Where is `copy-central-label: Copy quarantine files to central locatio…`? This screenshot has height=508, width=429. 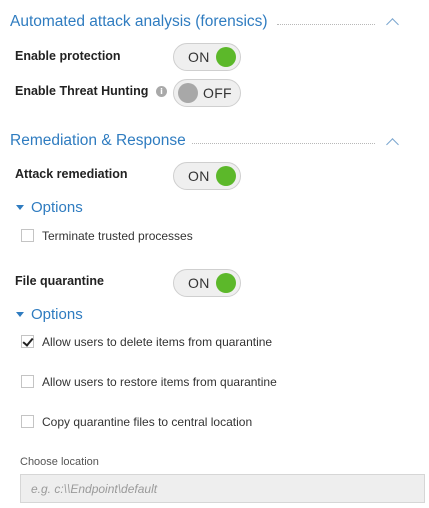 copy-central-label: Copy quarantine files to central locatio… is located at coordinates (147, 422).